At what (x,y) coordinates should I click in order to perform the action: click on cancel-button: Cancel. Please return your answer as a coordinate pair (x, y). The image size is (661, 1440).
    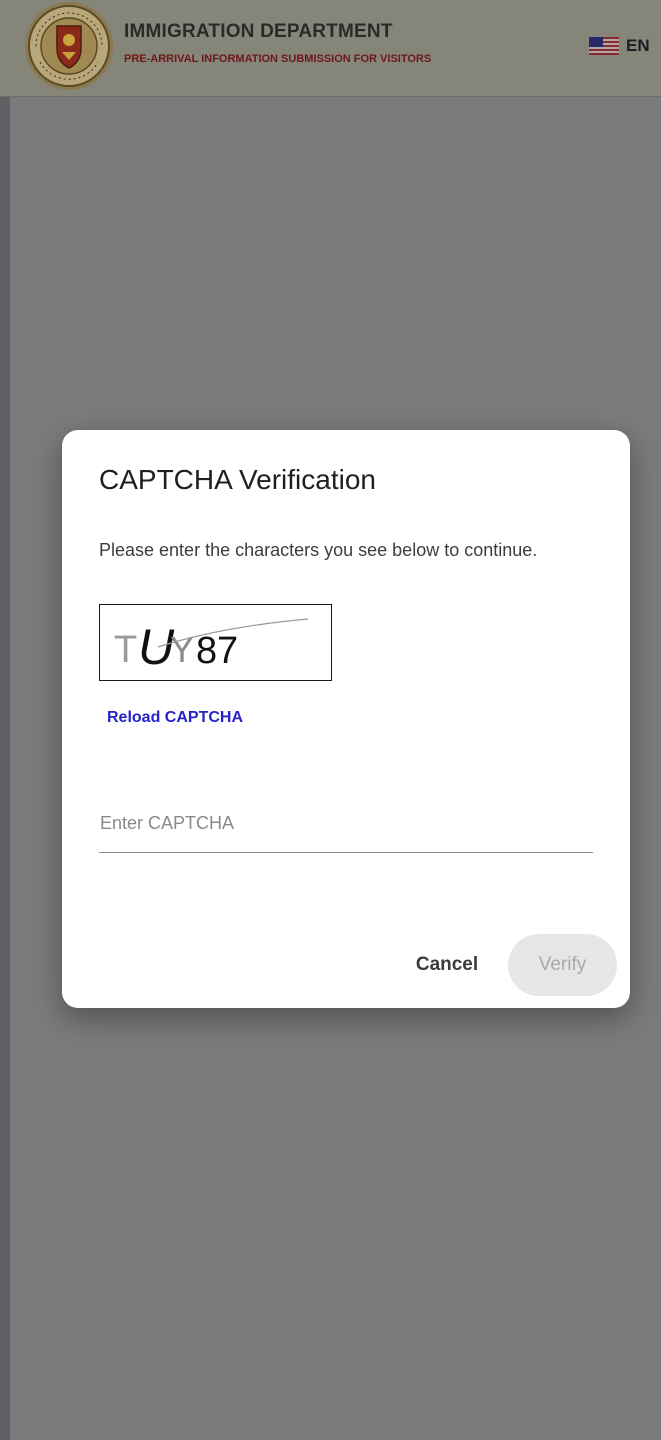
    Looking at the image, I should click on (447, 965).